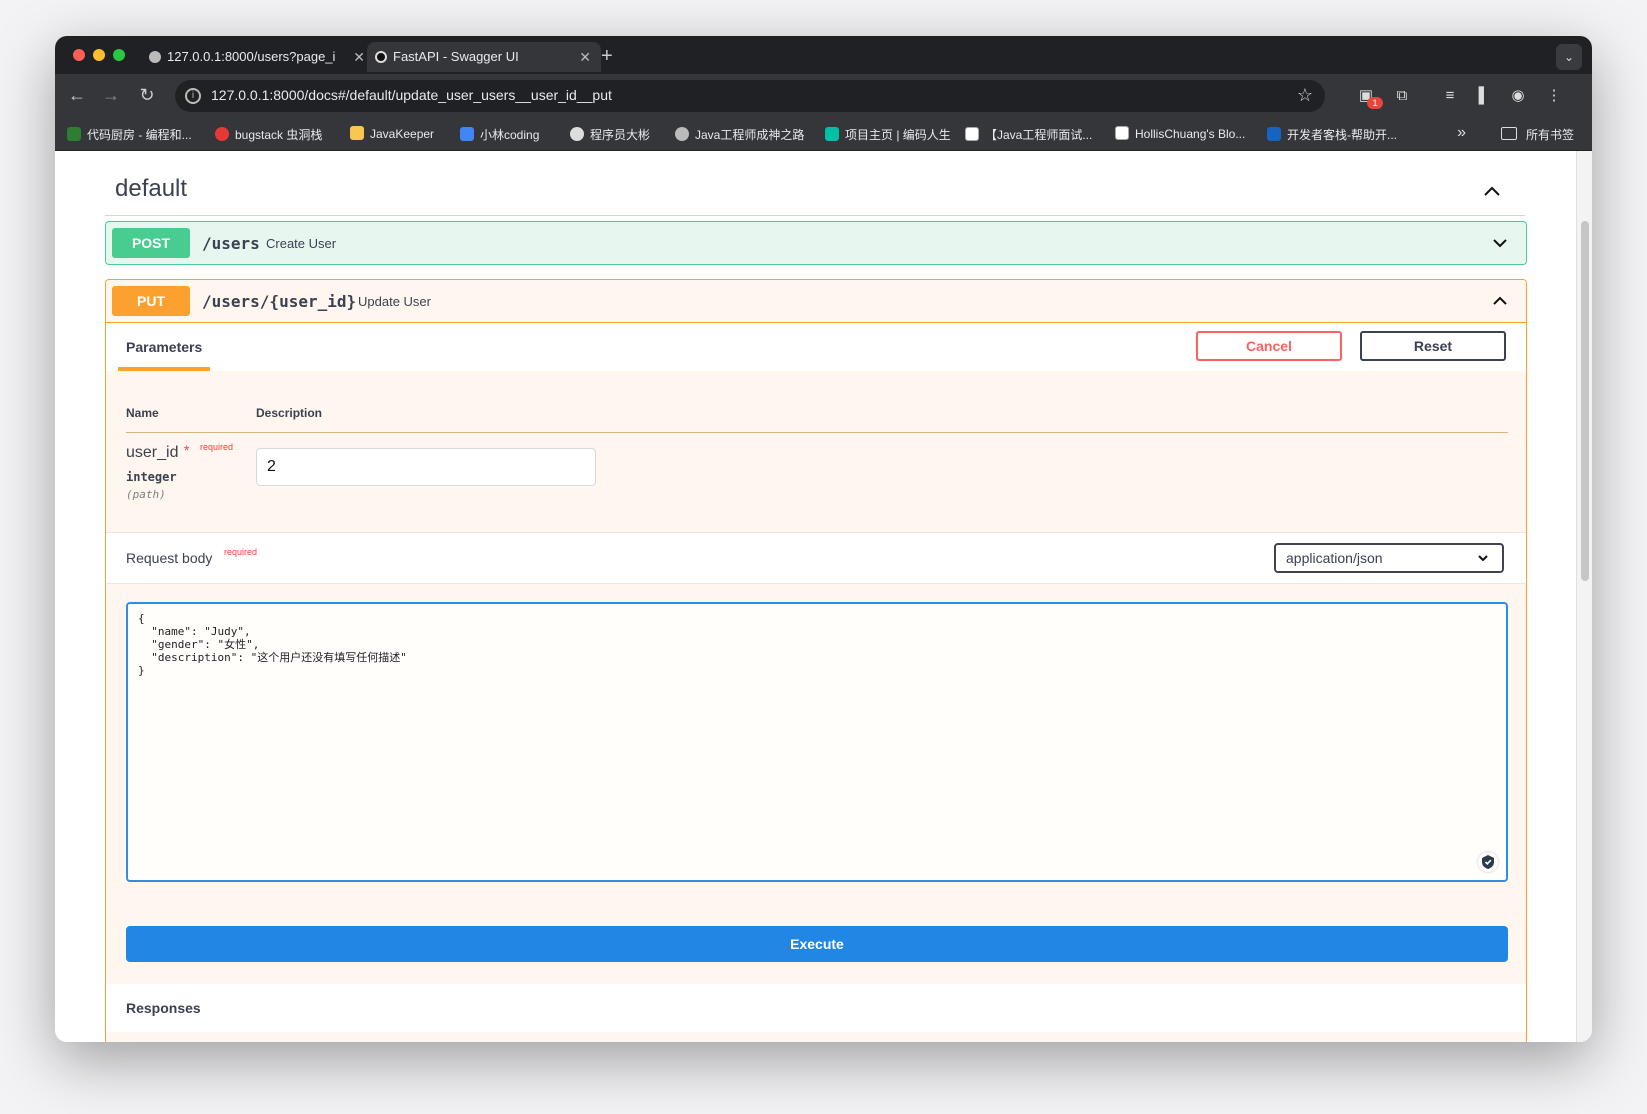 This screenshot has height=1114, width=1647. What do you see at coordinates (79, 55) in the screenshot?
I see `close-window-button` at bounding box center [79, 55].